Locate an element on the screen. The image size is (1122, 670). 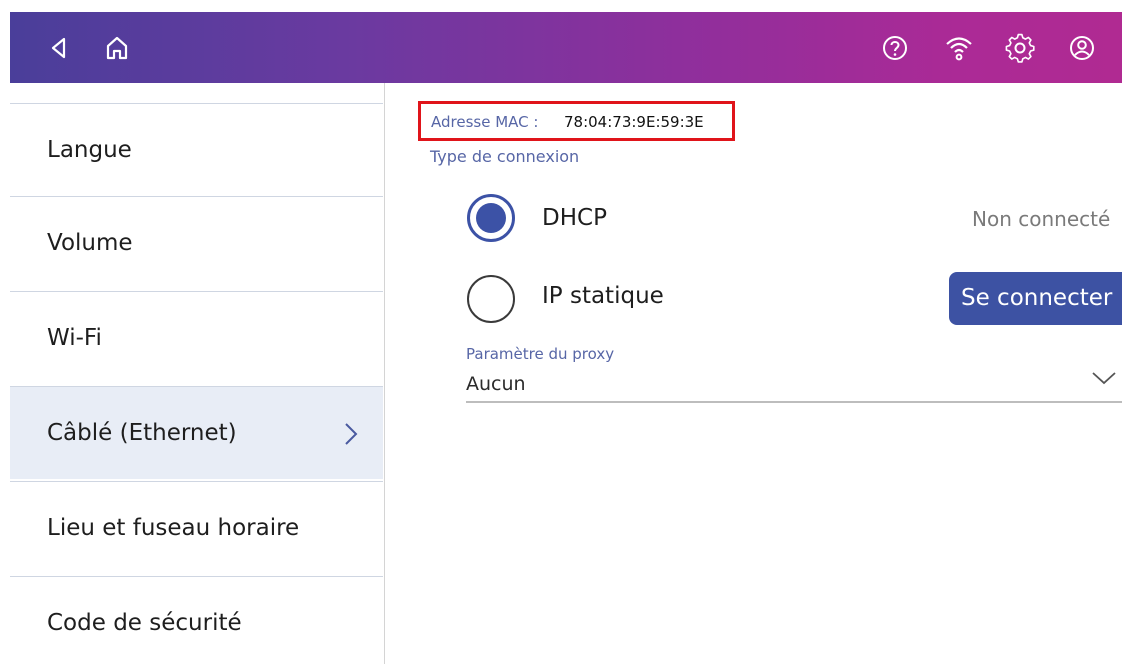
radio-dhcp-label: DHCP is located at coordinates (574, 218).